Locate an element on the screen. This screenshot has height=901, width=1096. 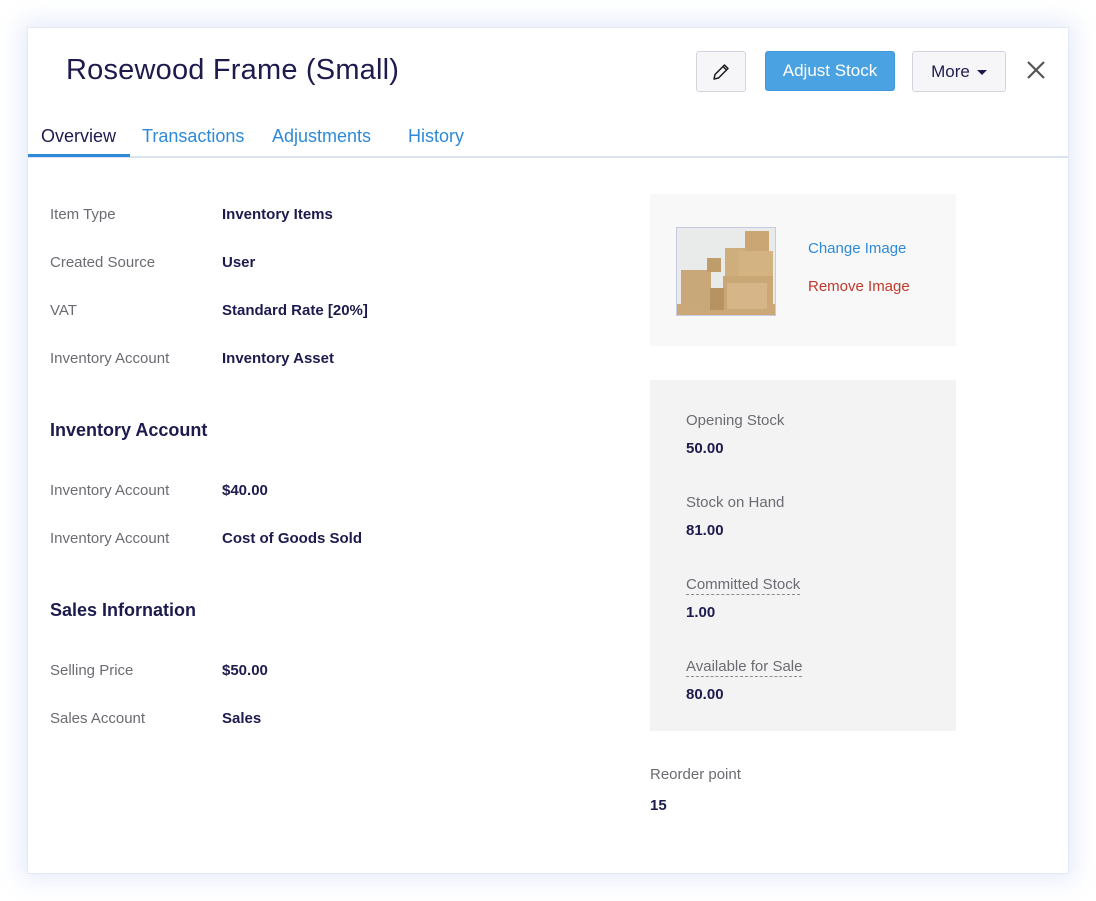
stock-value: 50.00 is located at coordinates (705, 448).